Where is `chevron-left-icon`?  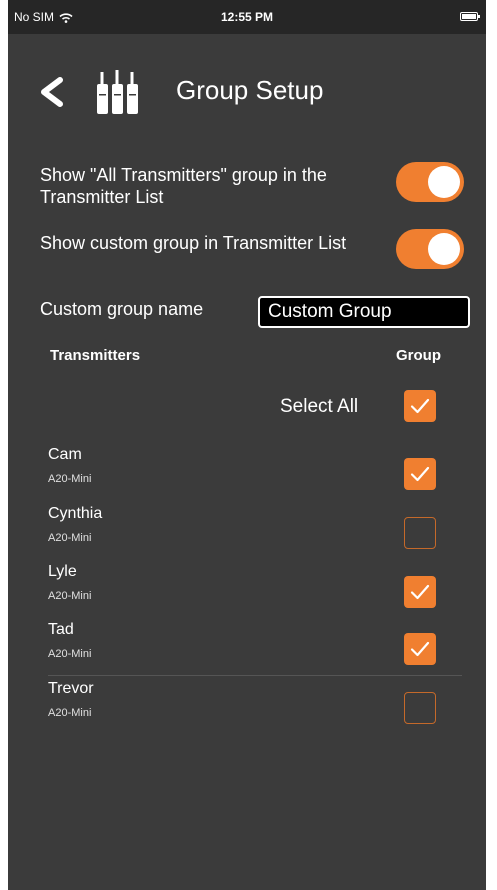
chevron-left-icon is located at coordinates (52, 92).